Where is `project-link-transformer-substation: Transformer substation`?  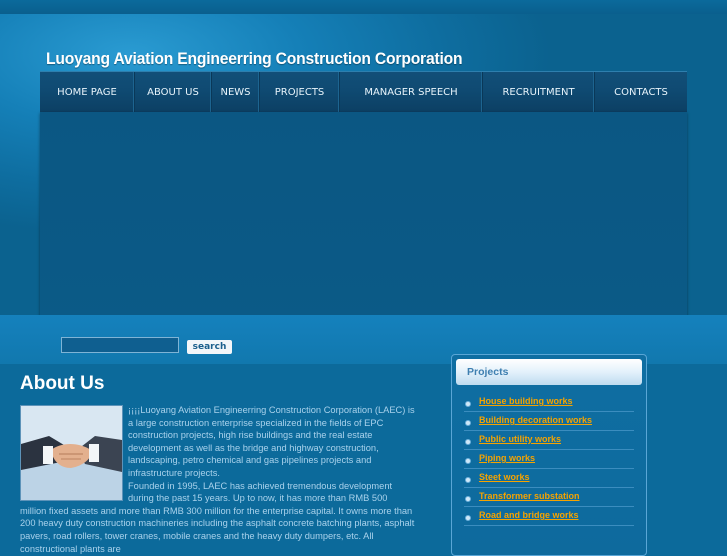
project-link-transformer-substation: Transformer substation is located at coordinates (529, 496).